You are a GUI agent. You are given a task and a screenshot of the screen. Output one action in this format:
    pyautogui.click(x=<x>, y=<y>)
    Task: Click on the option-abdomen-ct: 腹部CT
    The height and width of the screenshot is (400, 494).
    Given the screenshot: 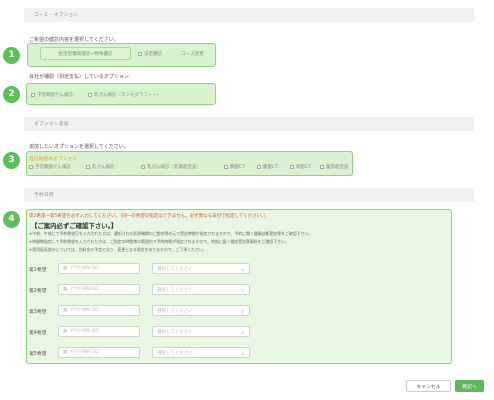 What is the action you would take?
    pyautogui.click(x=267, y=167)
    